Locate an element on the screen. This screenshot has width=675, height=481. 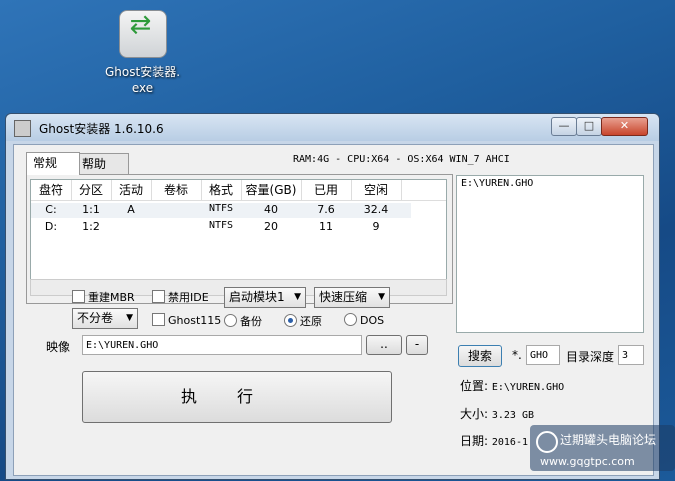
title-bar: Ghost安装器 1.6.10.6 — □ ✕ is located at coordinates (332, 127).